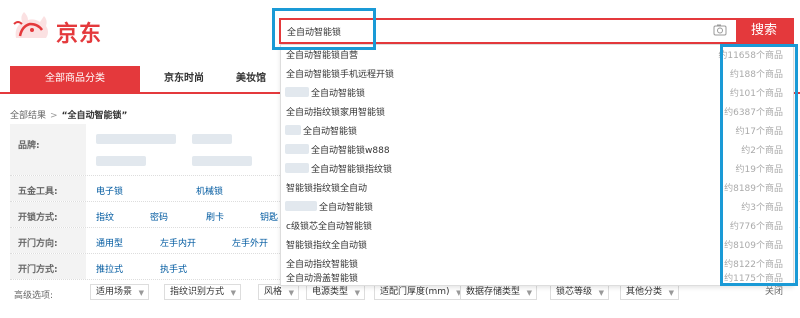 The height and width of the screenshot is (318, 800). Describe the element at coordinates (329, 227) in the screenshot. I see `suggestion-text: c级锁芯全自动智能锁` at that location.